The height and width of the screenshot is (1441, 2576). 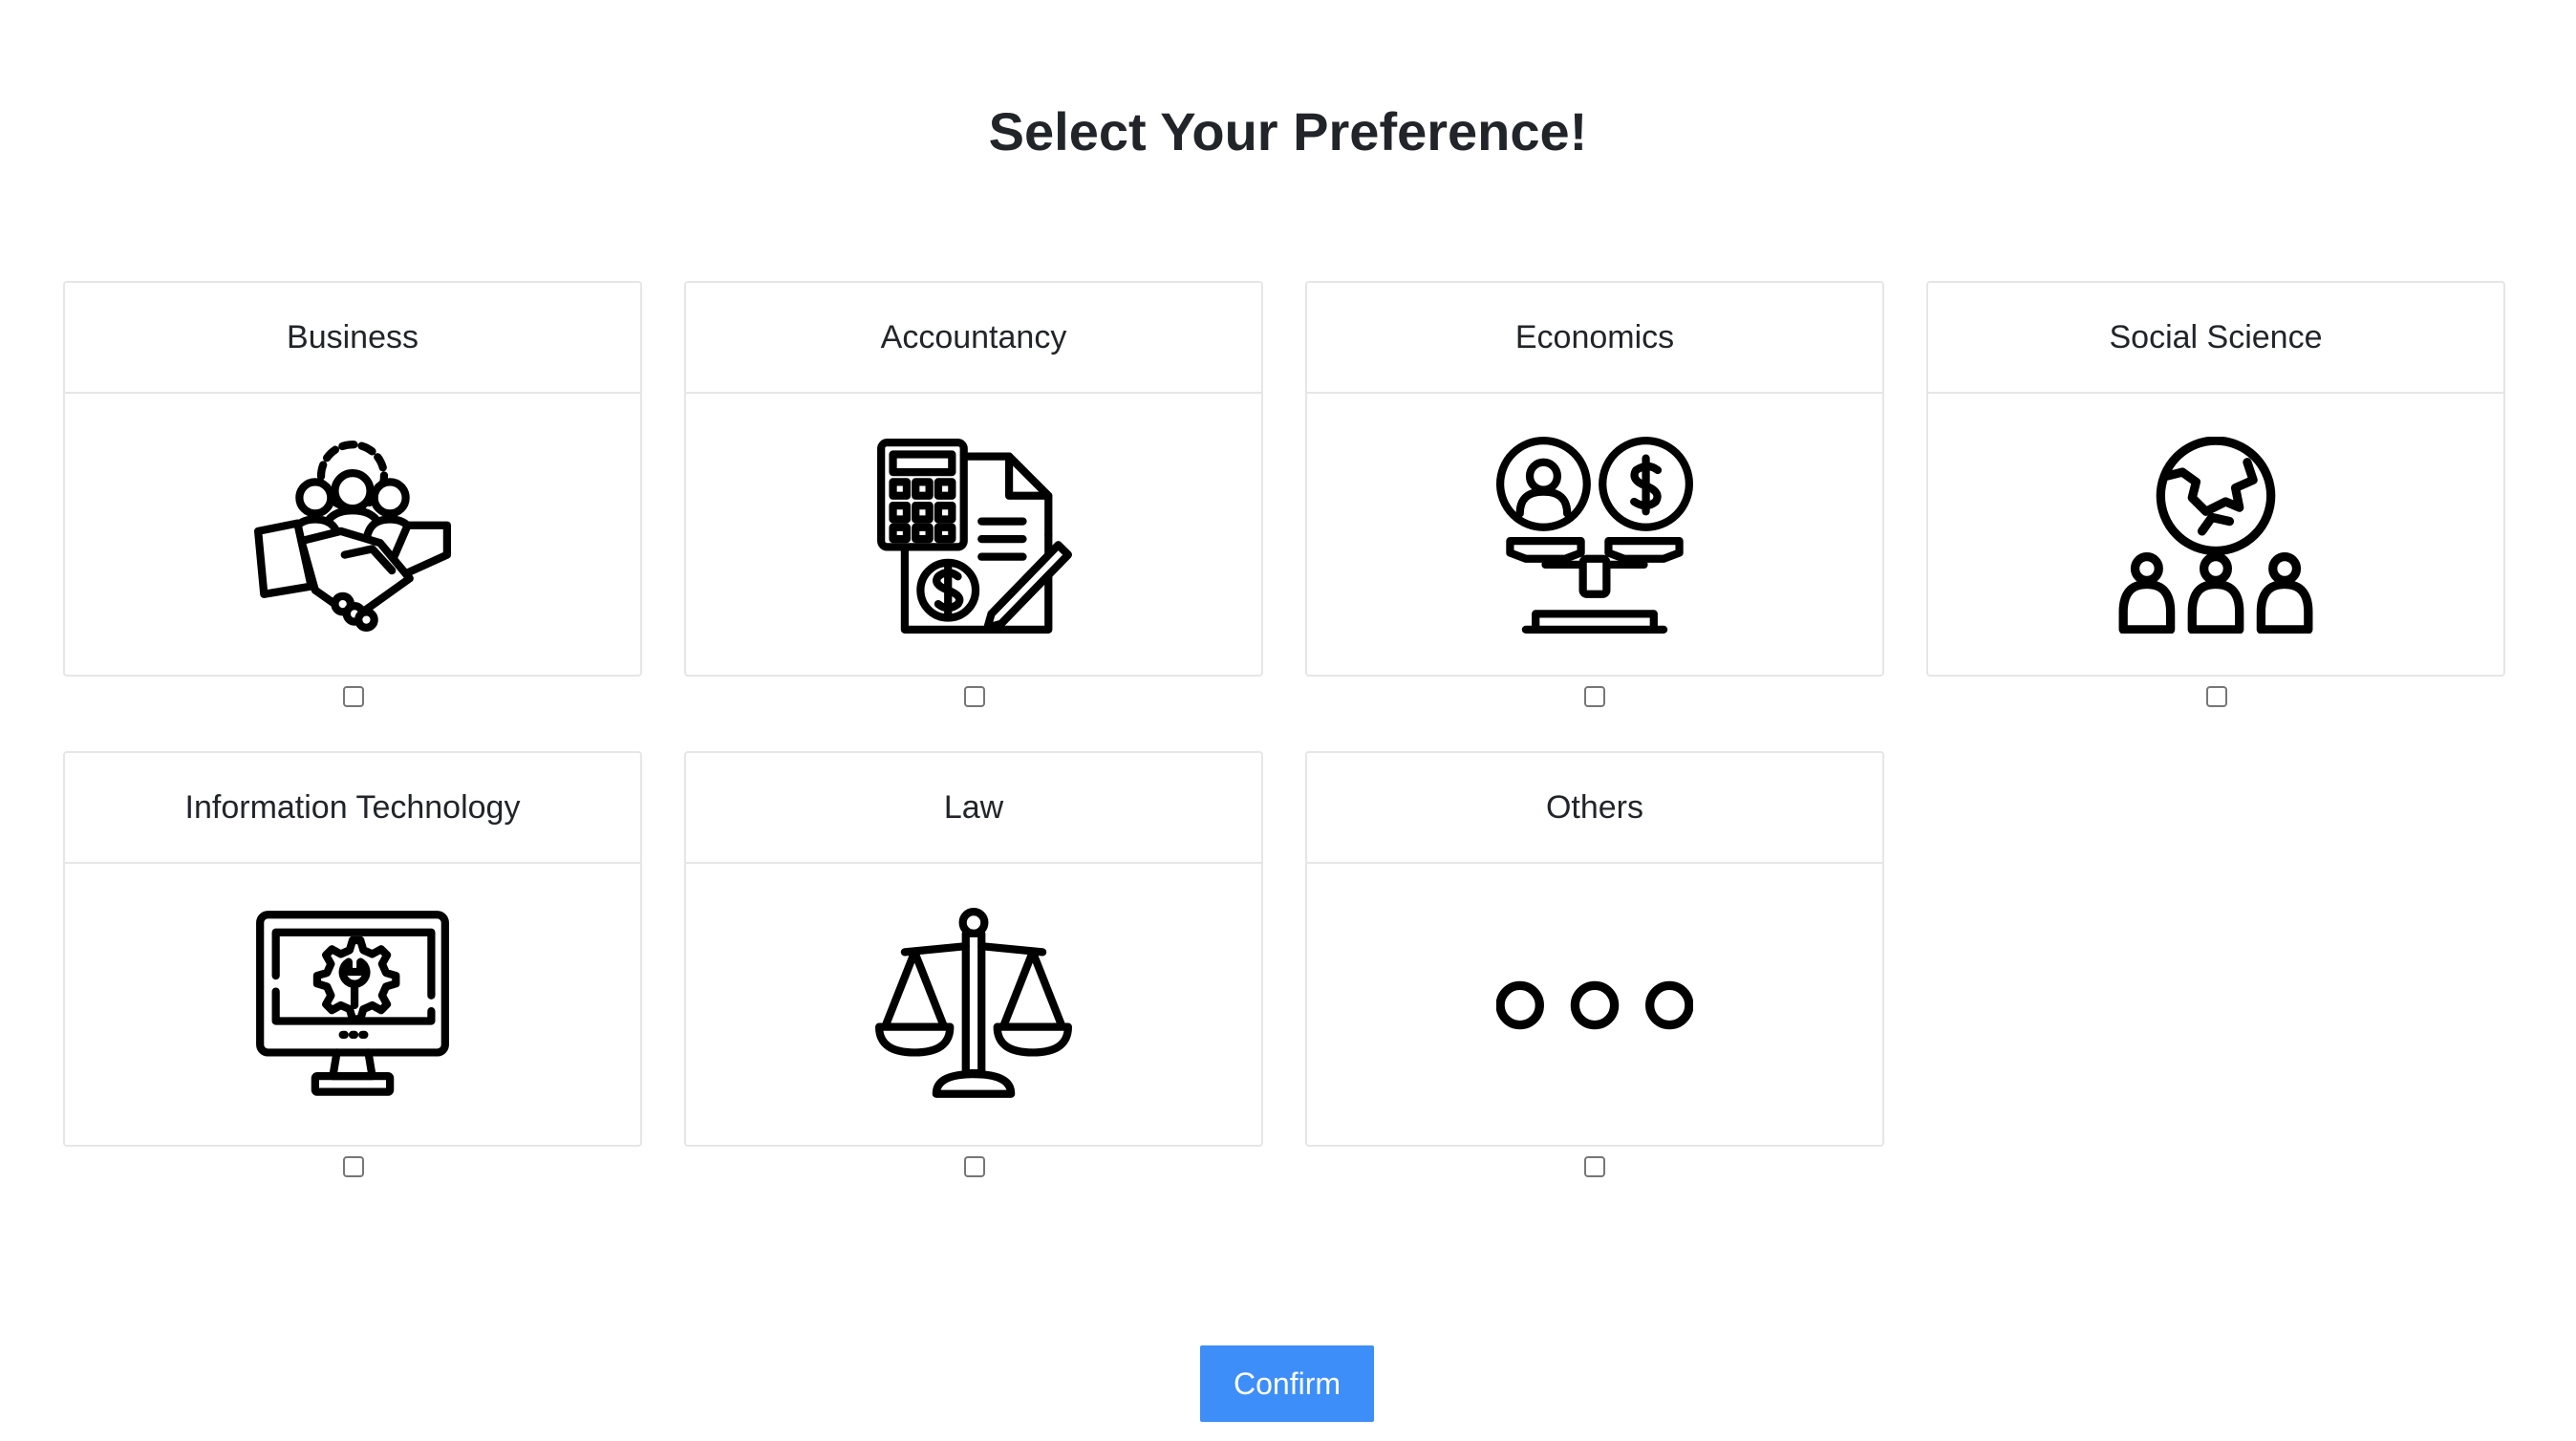 I want to click on checkbox-social-science, so click(x=2216, y=697).